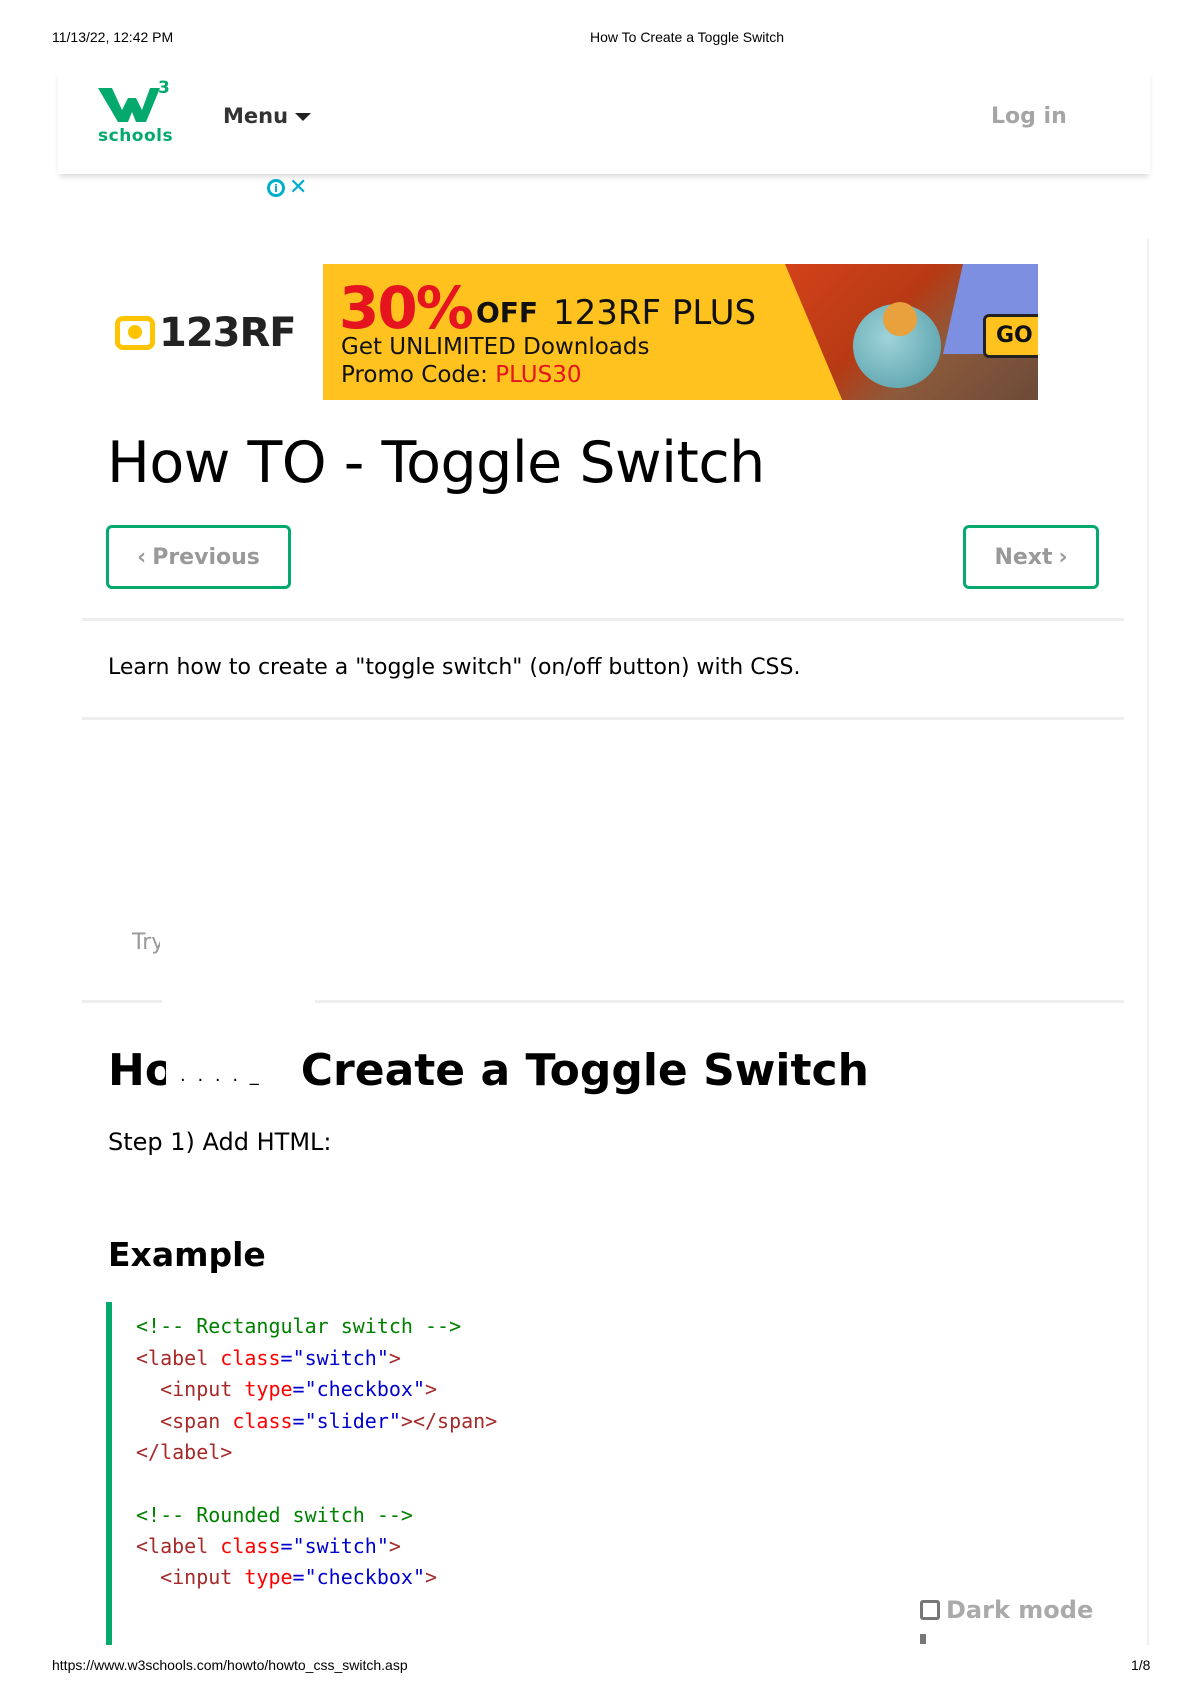  What do you see at coordinates (276, 188) in the screenshot?
I see `ad-info-icon: i` at bounding box center [276, 188].